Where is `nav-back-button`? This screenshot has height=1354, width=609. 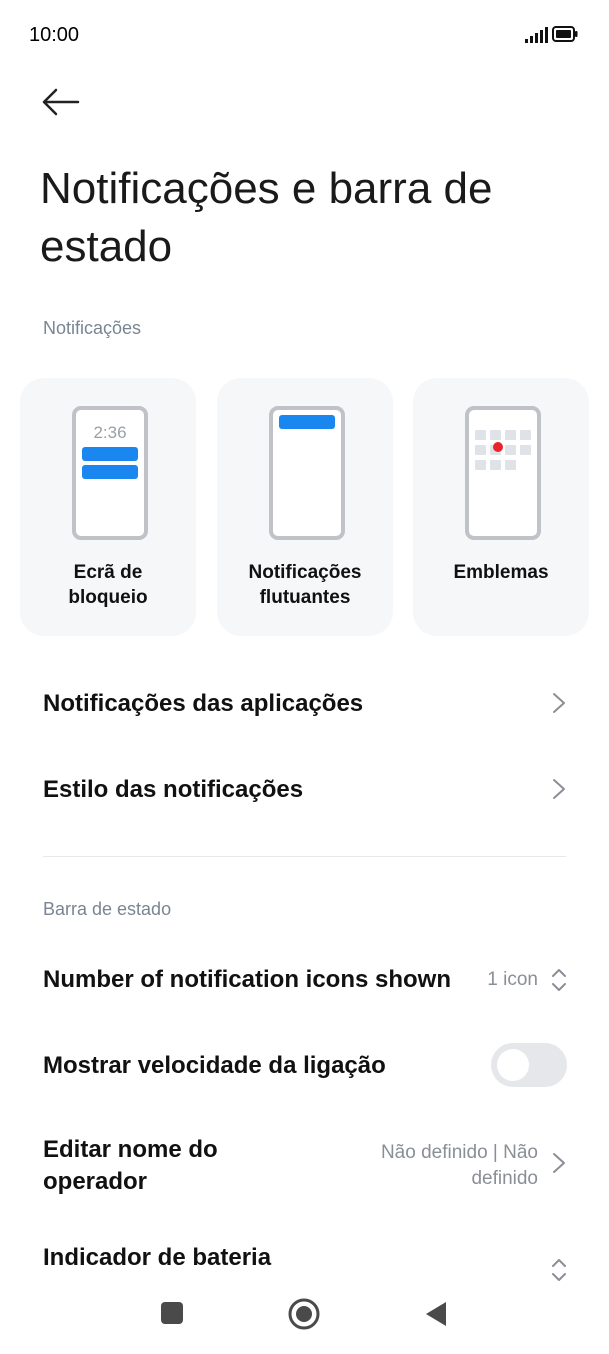
nav-back-button is located at coordinates (436, 1314).